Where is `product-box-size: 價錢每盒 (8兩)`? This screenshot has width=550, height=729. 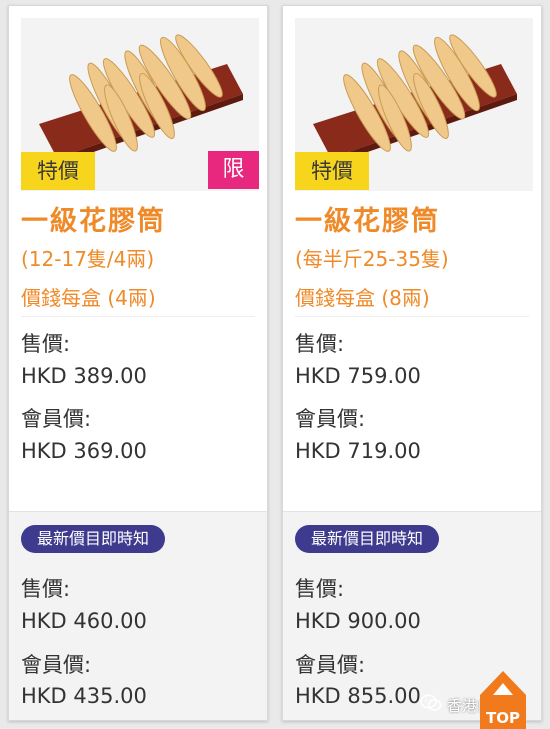 product-box-size: 價錢每盒 (8兩) is located at coordinates (362, 298).